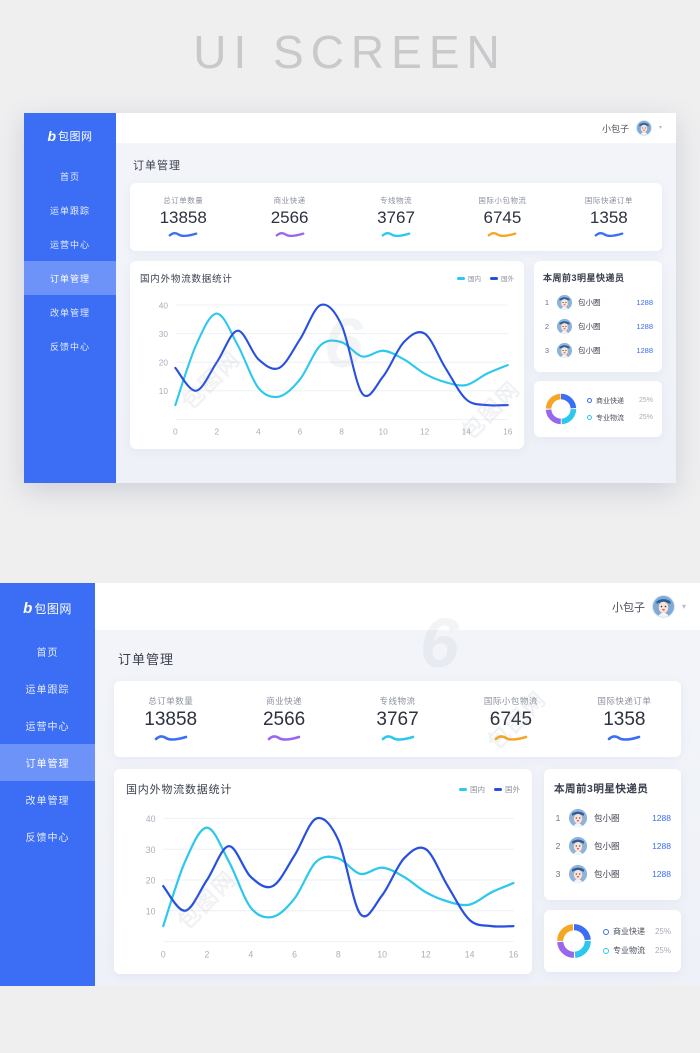 The height and width of the screenshot is (1053, 700). Describe the element at coordinates (547, 326) in the screenshot. I see `rank: 2` at that location.